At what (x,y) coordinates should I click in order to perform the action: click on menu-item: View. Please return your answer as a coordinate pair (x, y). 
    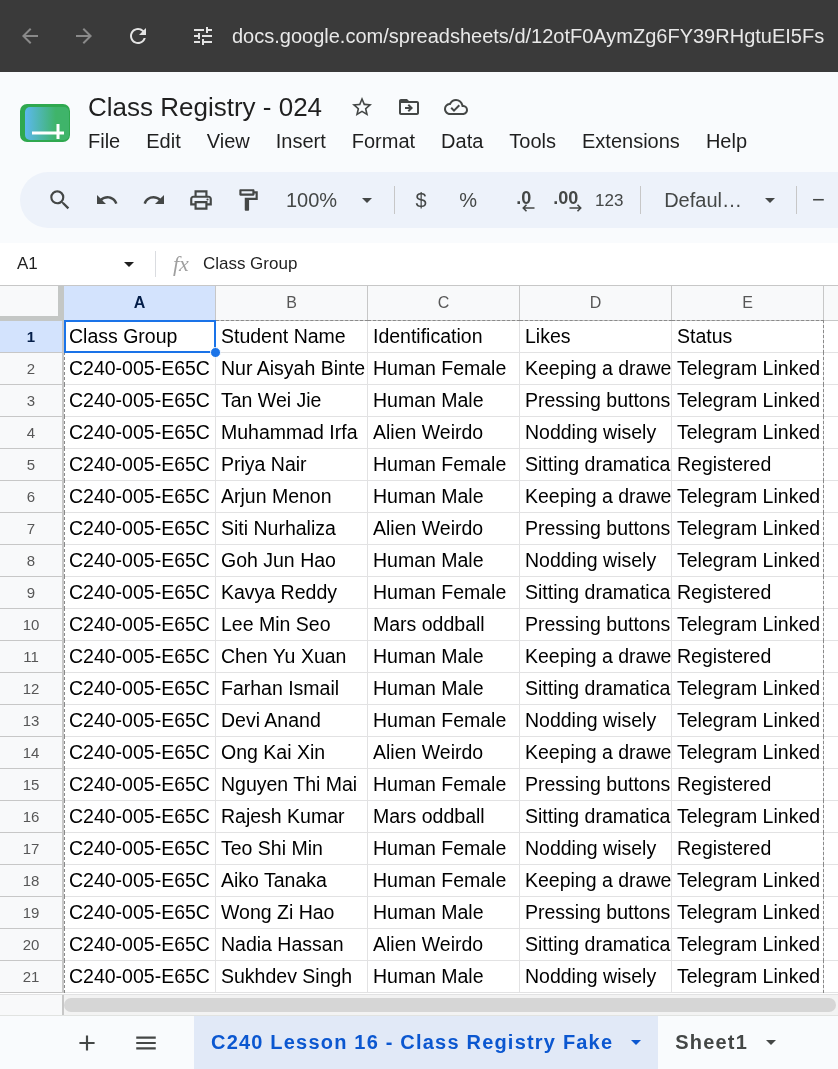
    Looking at the image, I should click on (228, 141).